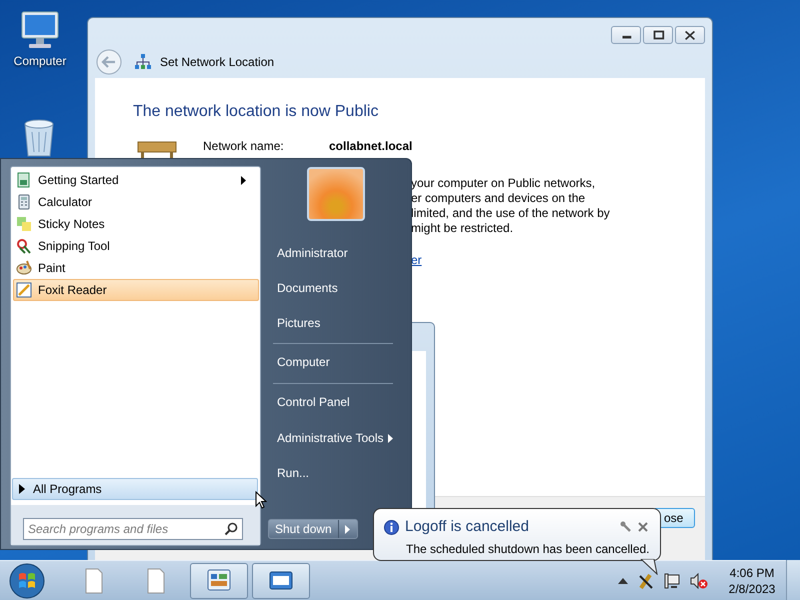 Image resolution: width=800 pixels, height=600 pixels. What do you see at coordinates (699, 580) in the screenshot?
I see `muted-speaker-icon` at bounding box center [699, 580].